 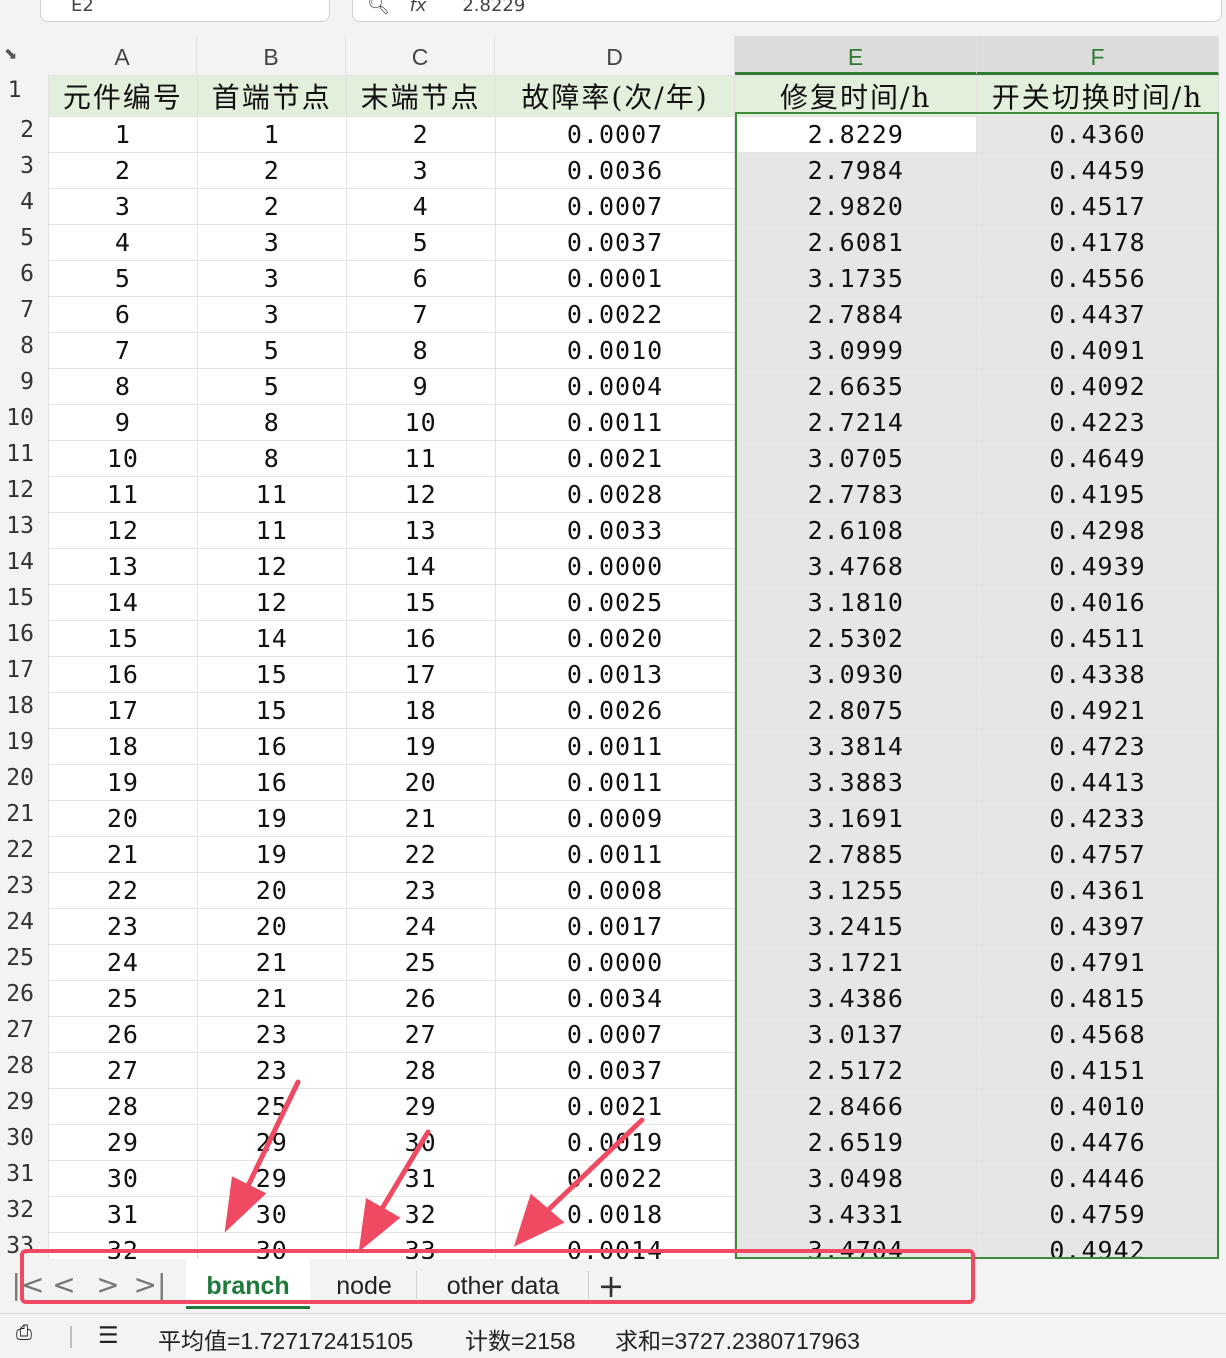 I want to click on cell: 3.1735, so click(x=856, y=278).